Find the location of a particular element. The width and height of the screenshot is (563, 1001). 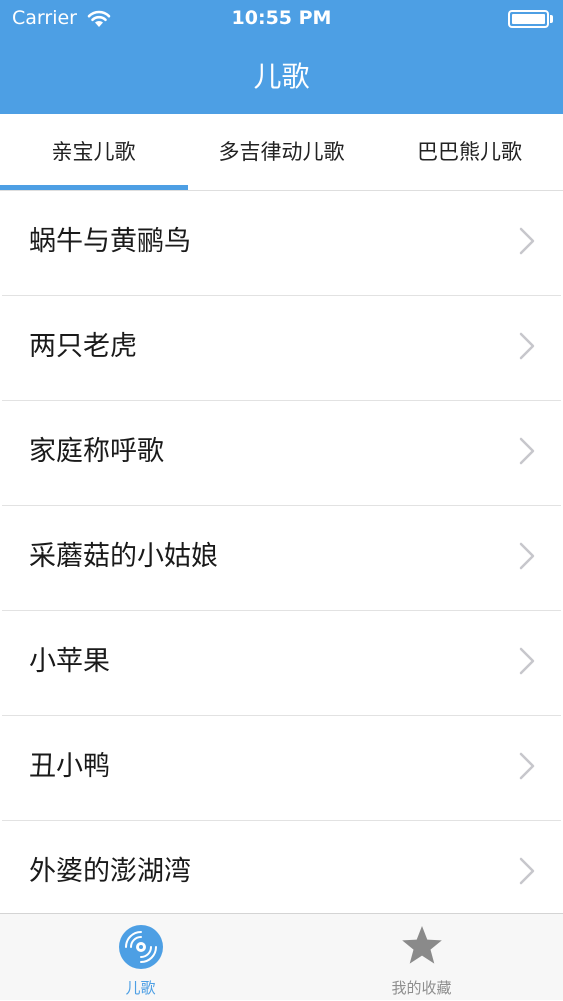

status-bar: Carrier 10:55 PM is located at coordinates (281, 20).